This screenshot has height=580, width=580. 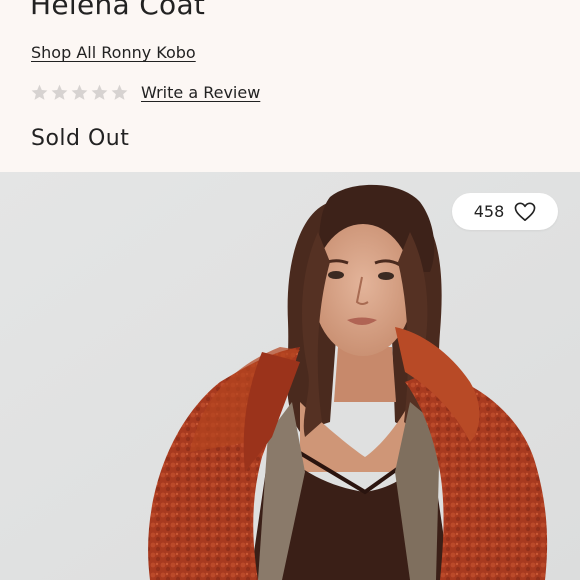 What do you see at coordinates (80, 138) in the screenshot?
I see `stock-status: Sold Out` at bounding box center [80, 138].